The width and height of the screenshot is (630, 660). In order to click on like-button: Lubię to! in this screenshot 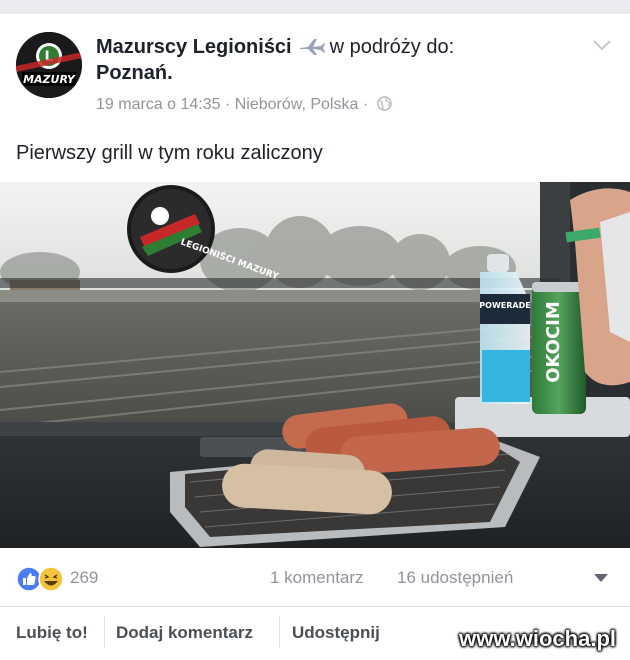, I will do `click(52, 633)`.